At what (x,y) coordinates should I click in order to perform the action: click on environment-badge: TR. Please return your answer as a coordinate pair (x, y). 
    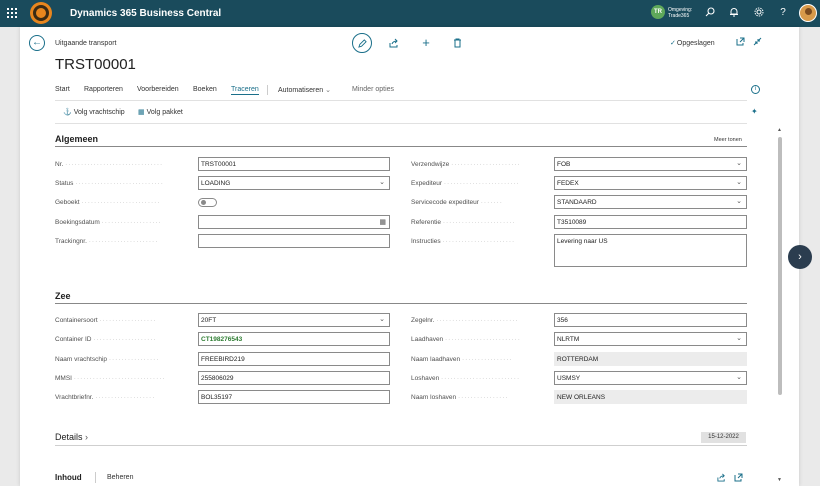
    Looking at the image, I should click on (658, 12).